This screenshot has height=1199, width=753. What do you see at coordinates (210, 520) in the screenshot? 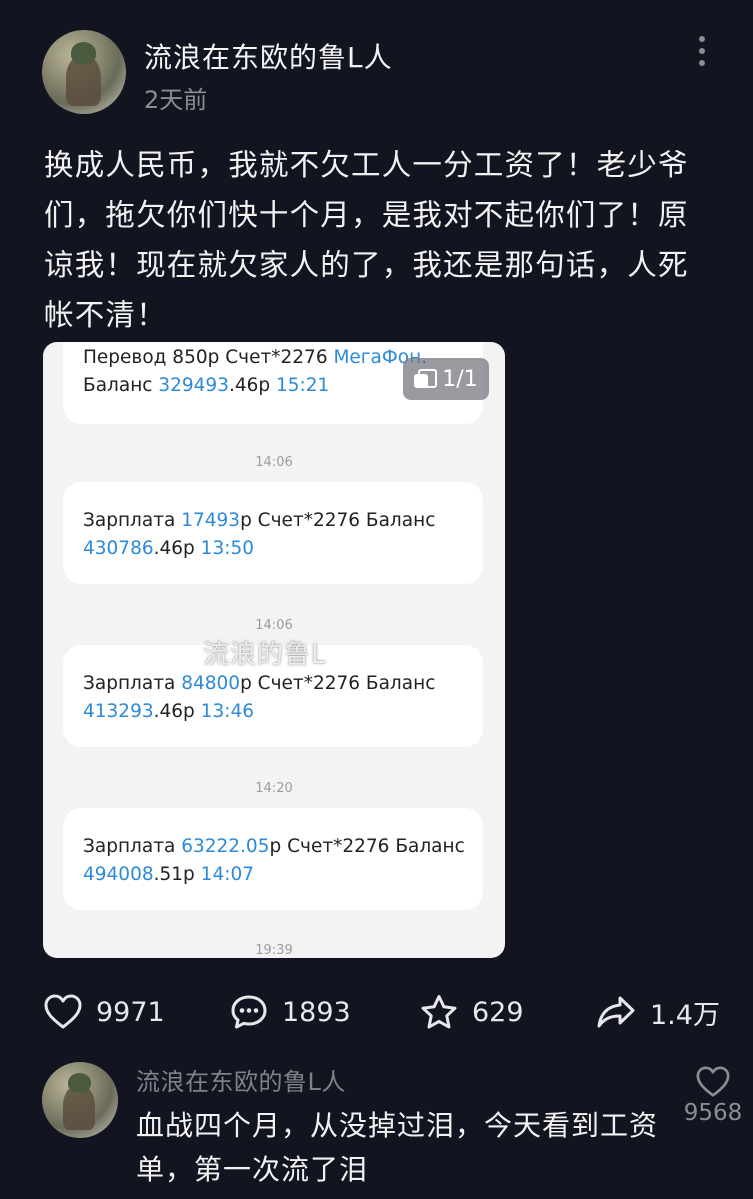
I see `sms-highlighted-text: 17493` at bounding box center [210, 520].